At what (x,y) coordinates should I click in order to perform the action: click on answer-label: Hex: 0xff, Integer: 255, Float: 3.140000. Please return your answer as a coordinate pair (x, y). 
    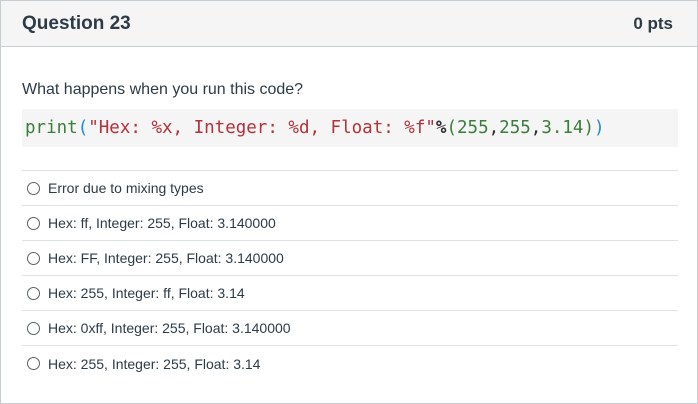
    Looking at the image, I should click on (169, 328).